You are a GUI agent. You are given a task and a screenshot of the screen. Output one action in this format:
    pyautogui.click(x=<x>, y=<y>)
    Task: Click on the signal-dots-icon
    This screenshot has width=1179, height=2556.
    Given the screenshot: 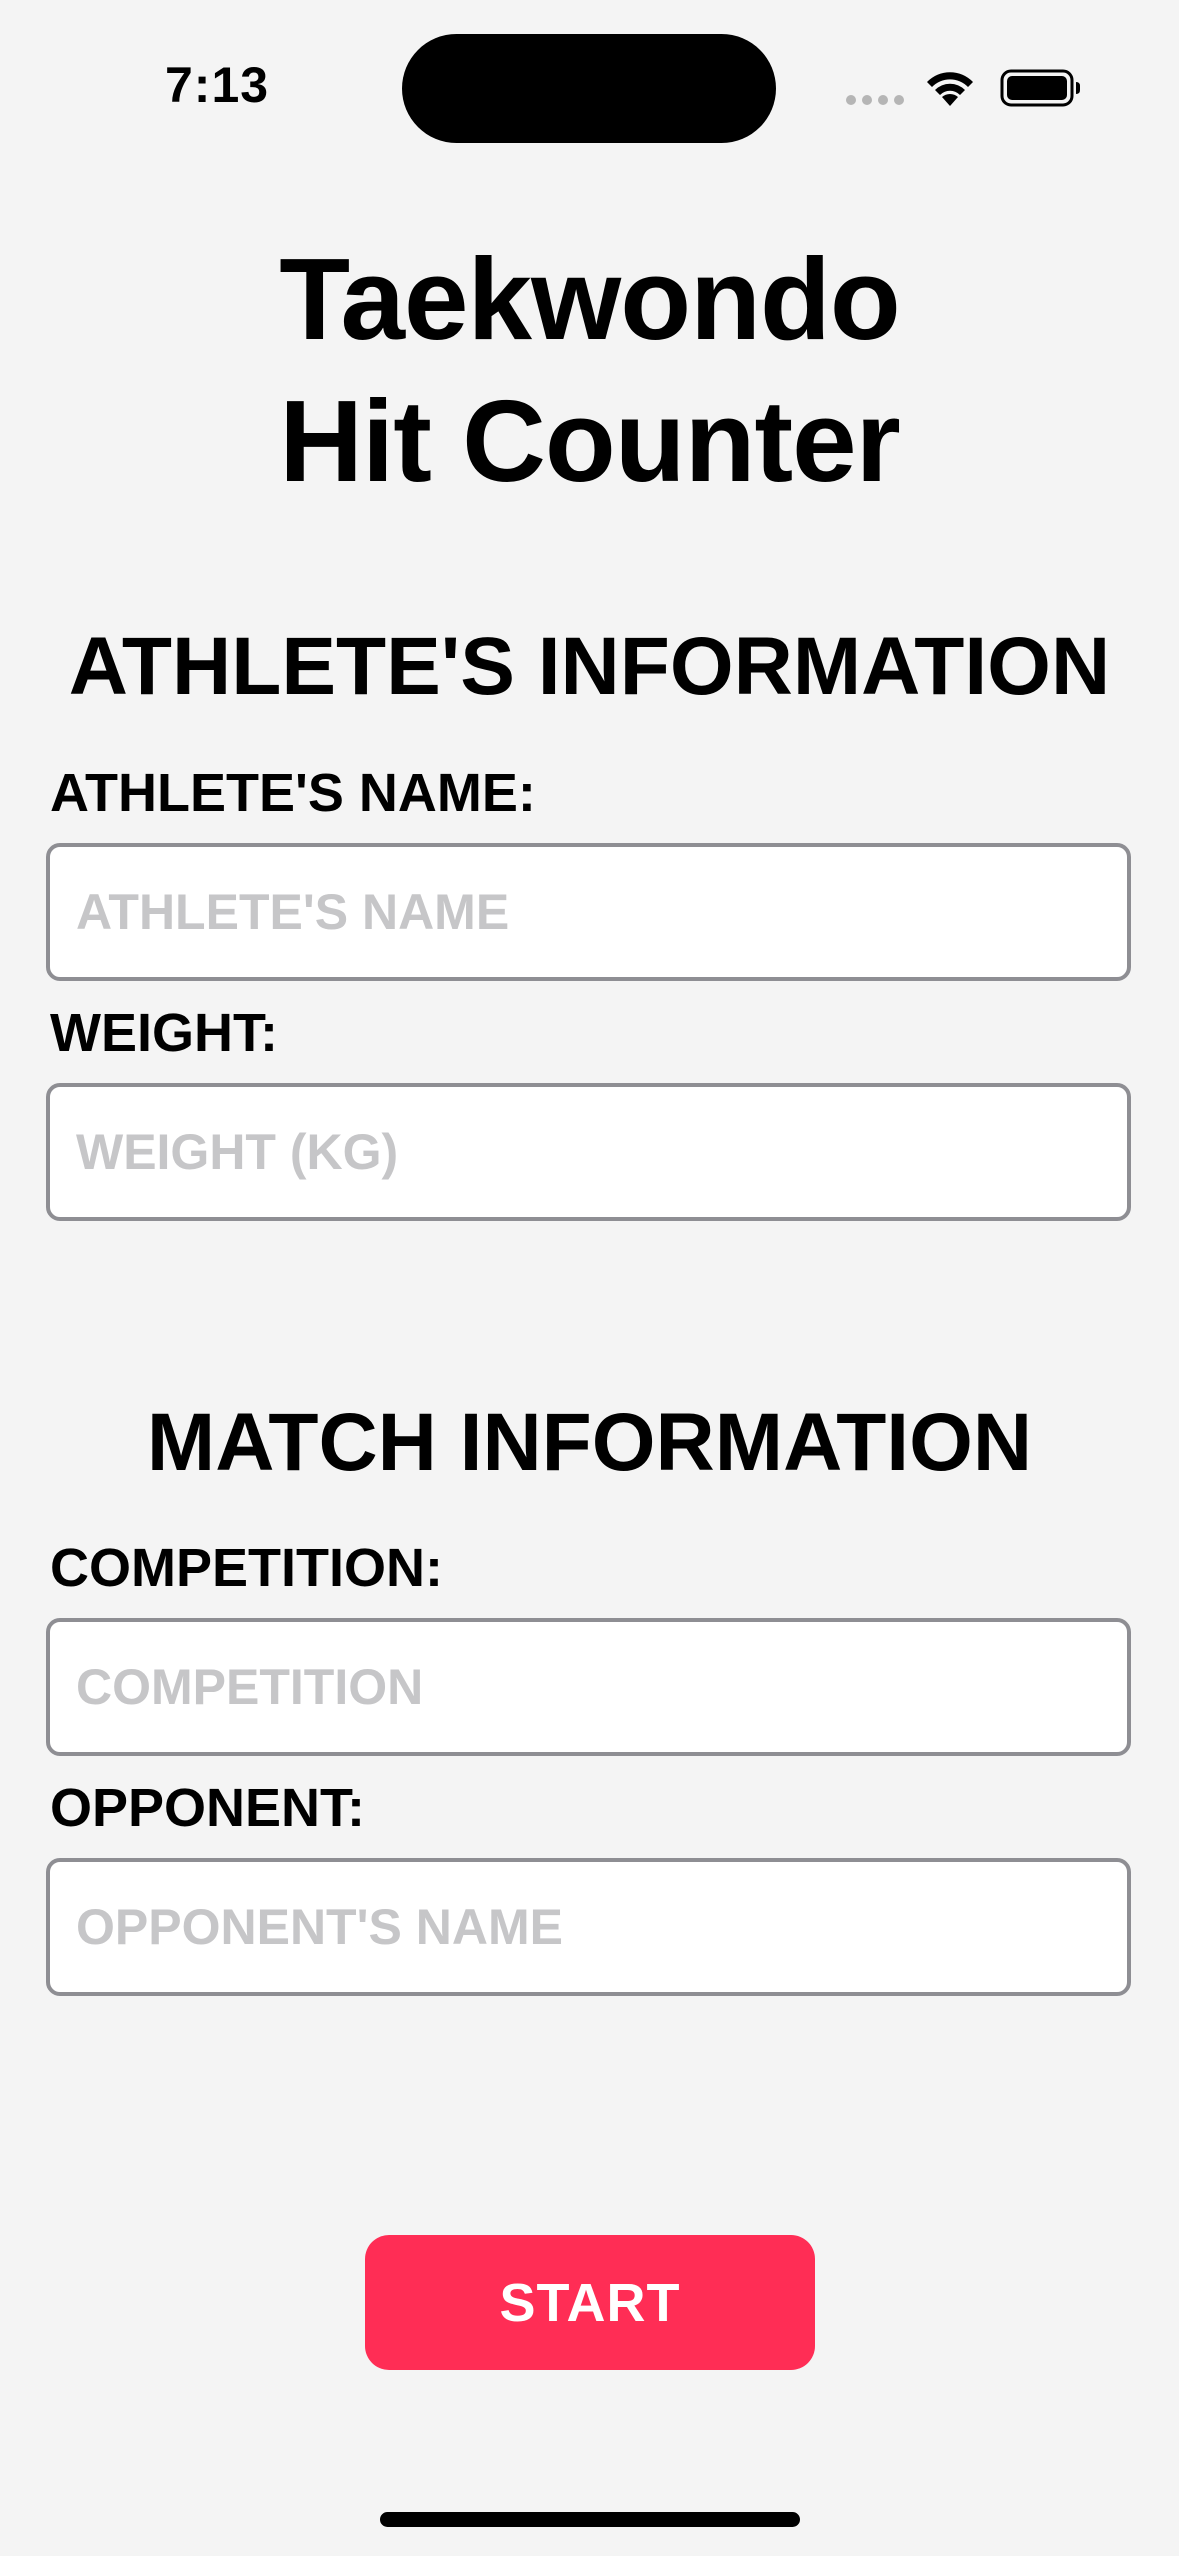 What is the action you would take?
    pyautogui.click(x=875, y=100)
    